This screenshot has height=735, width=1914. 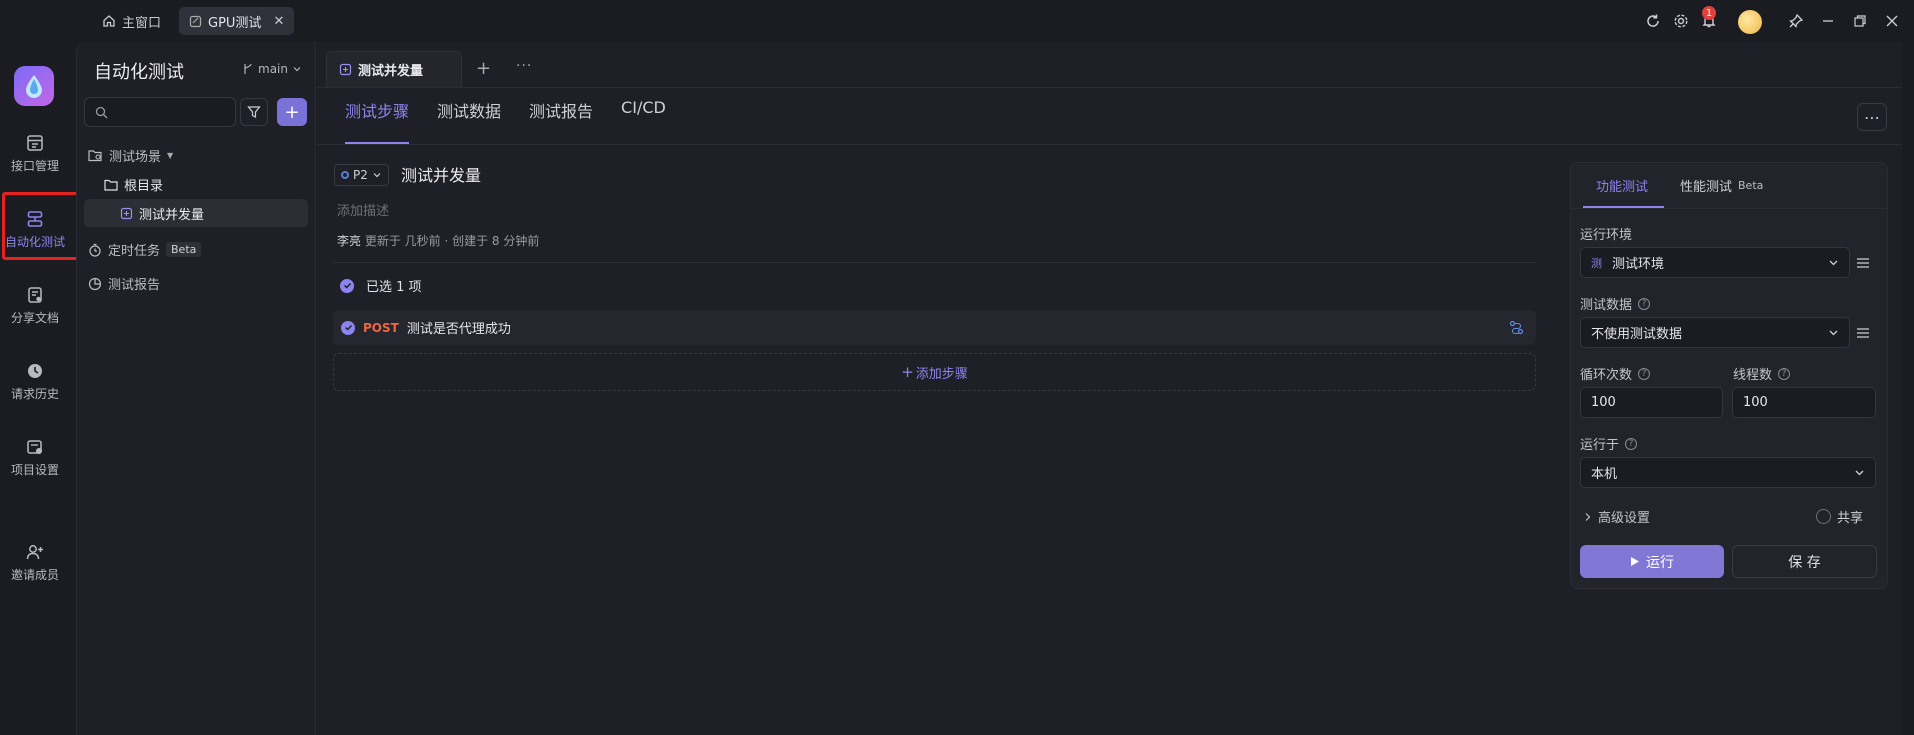 I want to click on scene-folder-icon, so click(x=95, y=155).